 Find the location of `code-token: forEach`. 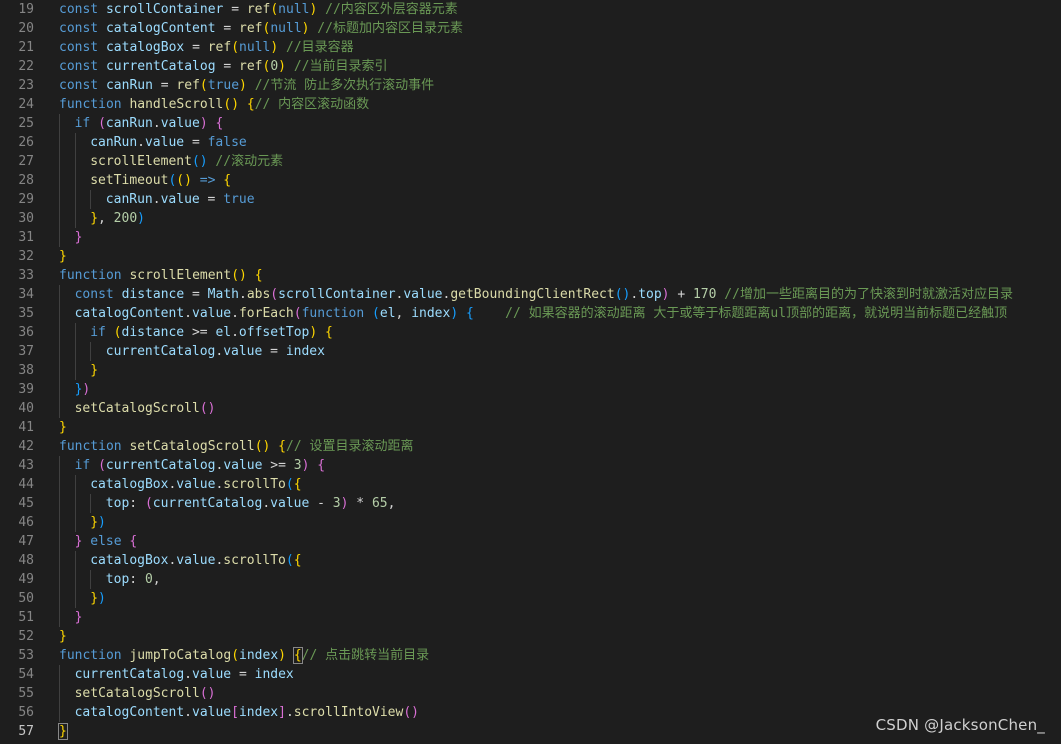

code-token: forEach is located at coordinates (266, 313).